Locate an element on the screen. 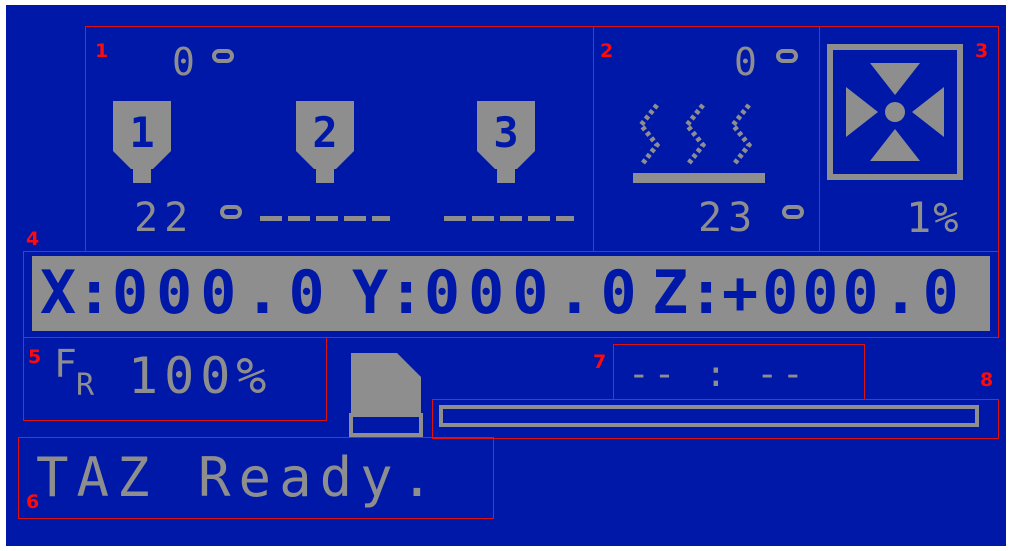  hotend-2-temp-dashes is located at coordinates (325, 218).